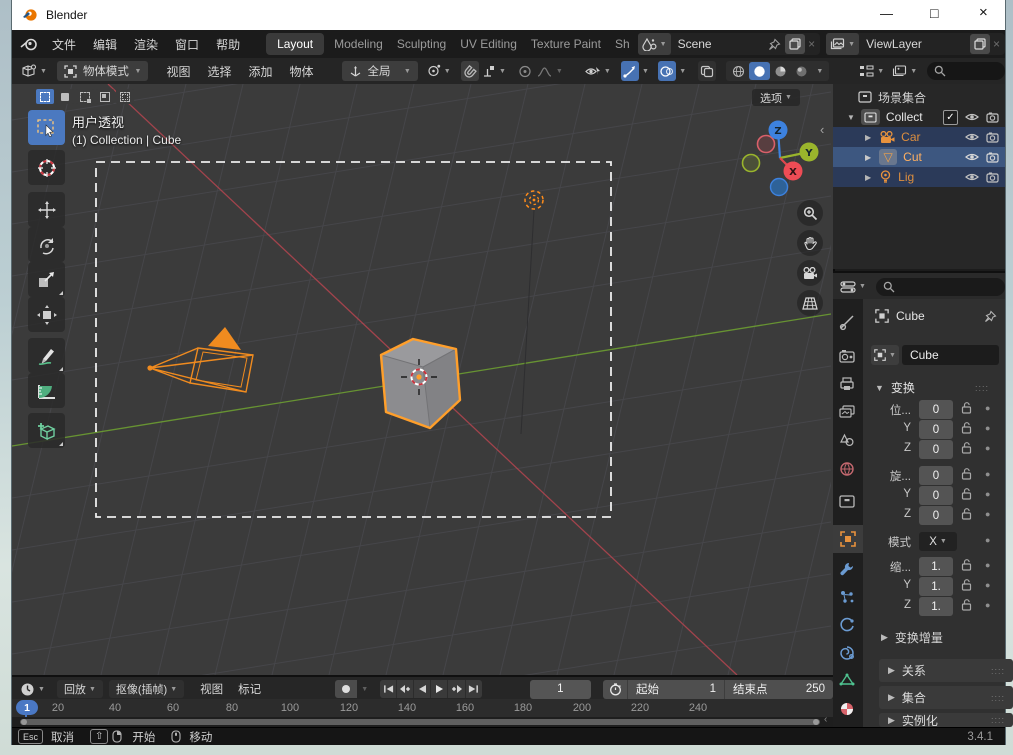  Describe the element at coordinates (966, 71) in the screenshot. I see `outliner-search` at that location.